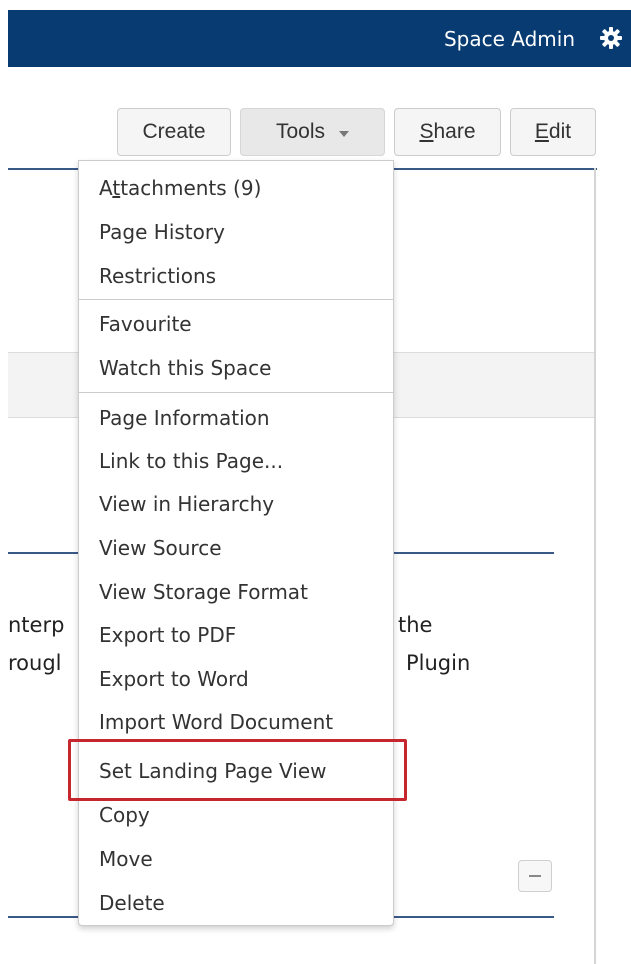  I want to click on menu-item-move: Move, so click(126, 859).